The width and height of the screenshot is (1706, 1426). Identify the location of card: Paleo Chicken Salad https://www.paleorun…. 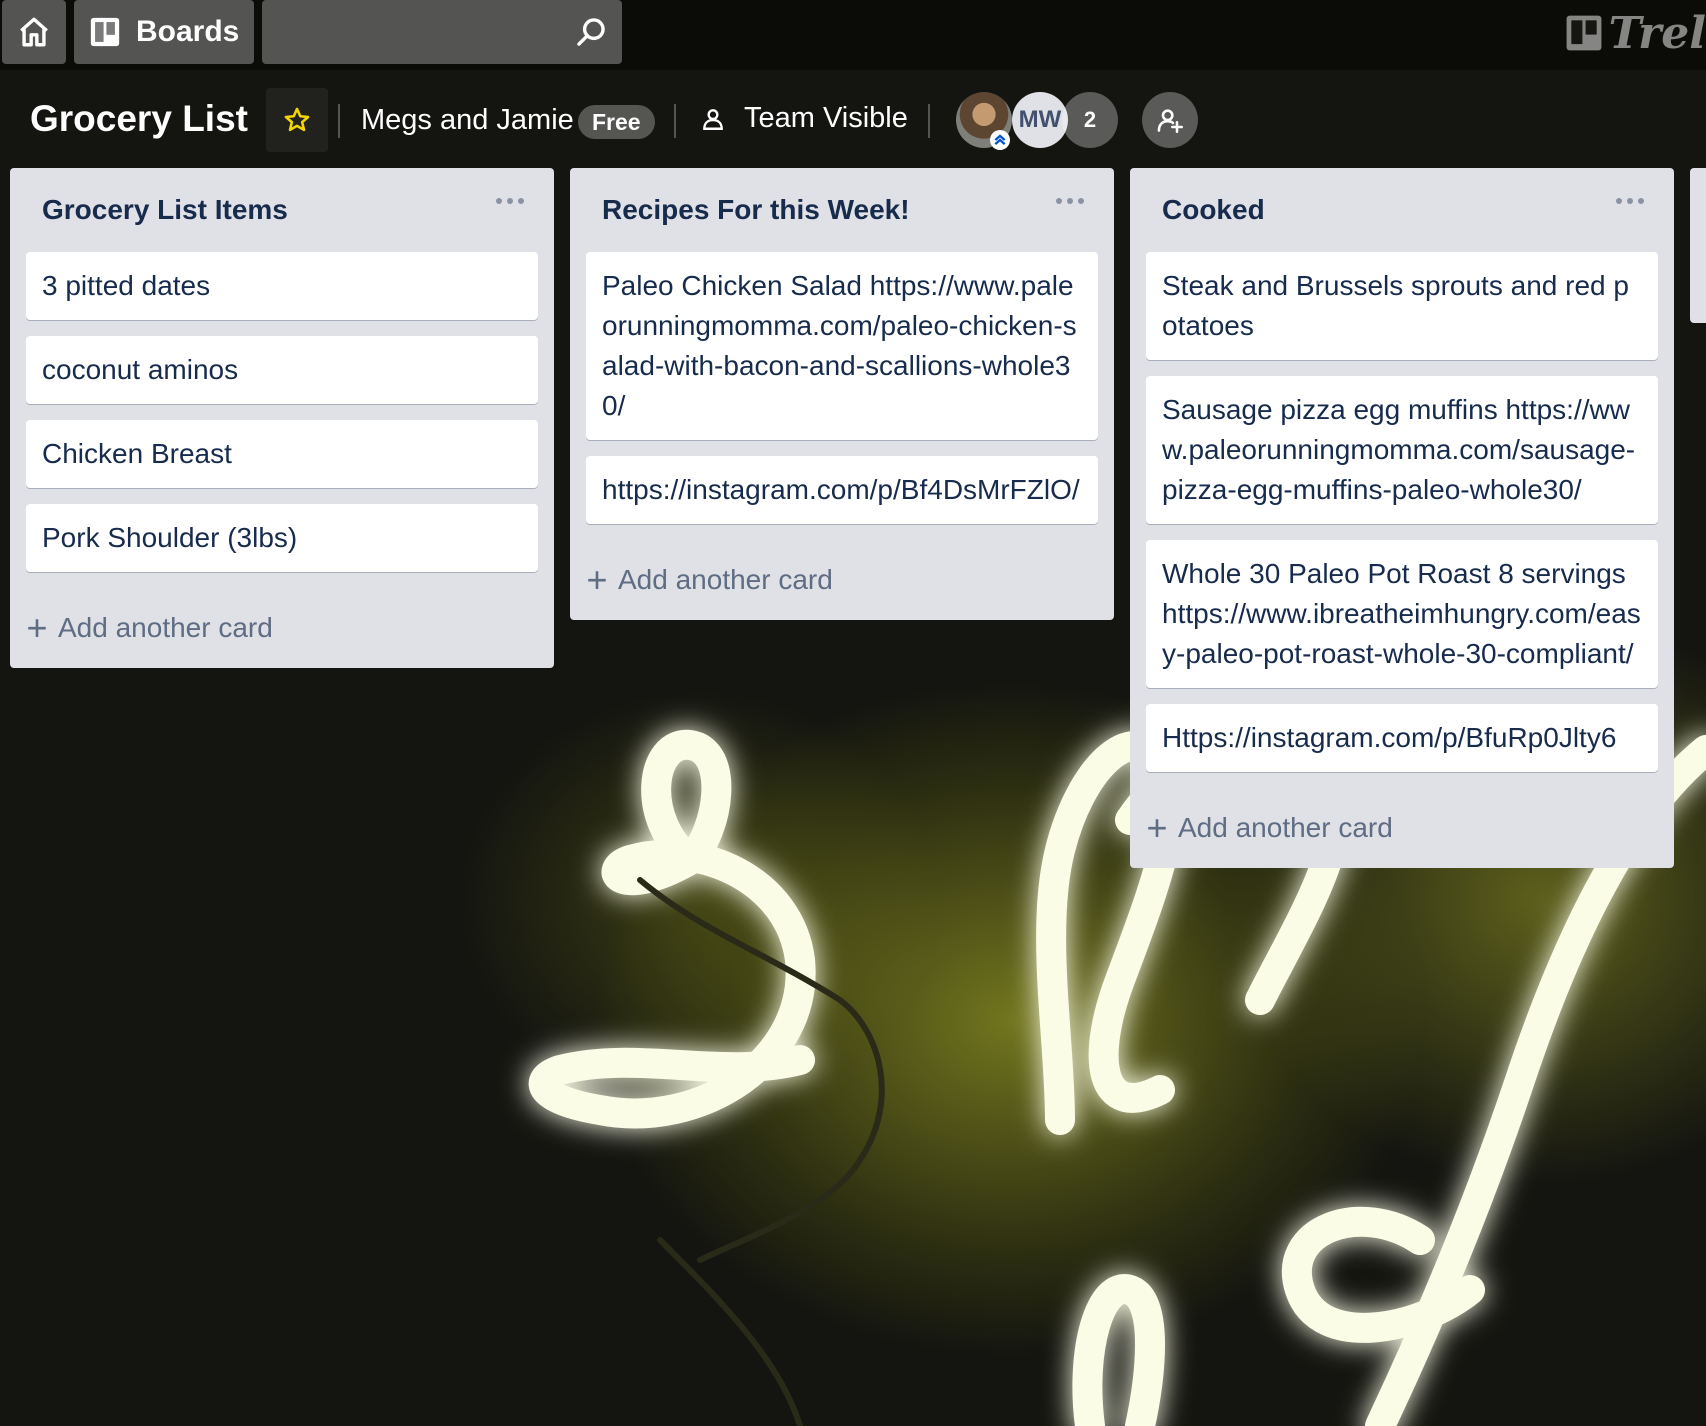
(842, 346).